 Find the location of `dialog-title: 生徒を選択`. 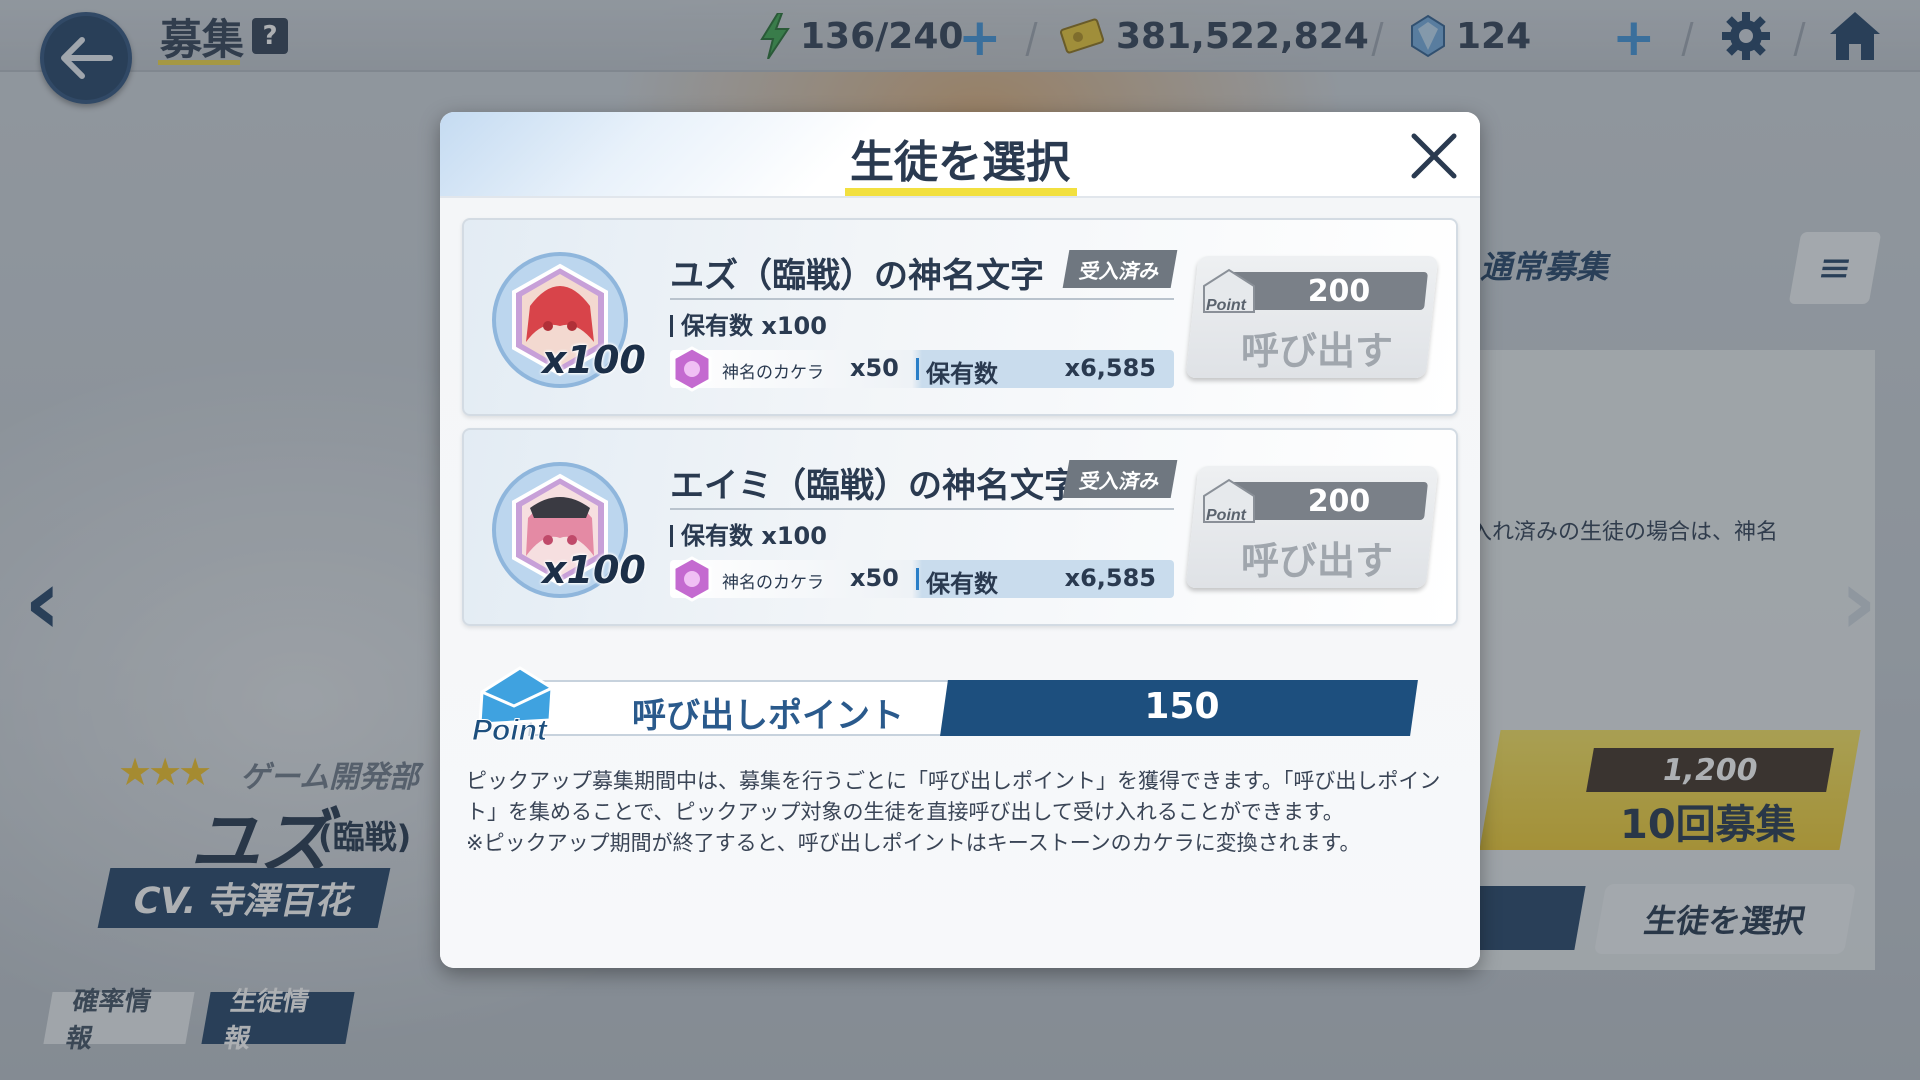

dialog-title: 生徒を選択 is located at coordinates (960, 162).